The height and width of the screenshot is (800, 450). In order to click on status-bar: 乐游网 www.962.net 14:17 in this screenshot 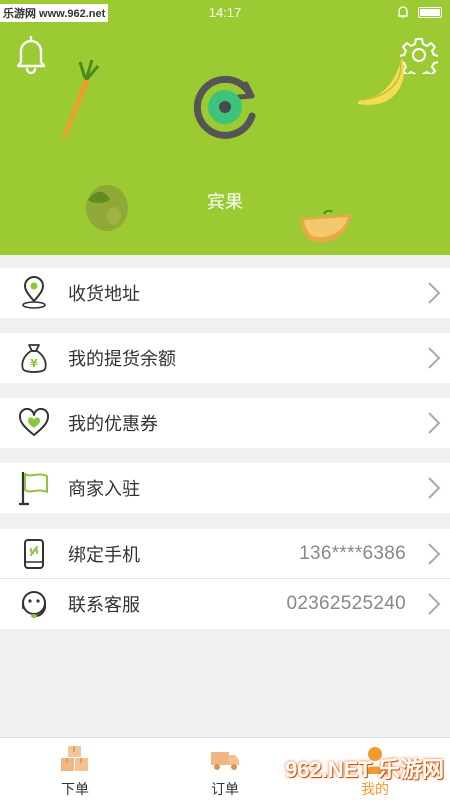, I will do `click(225, 12)`.